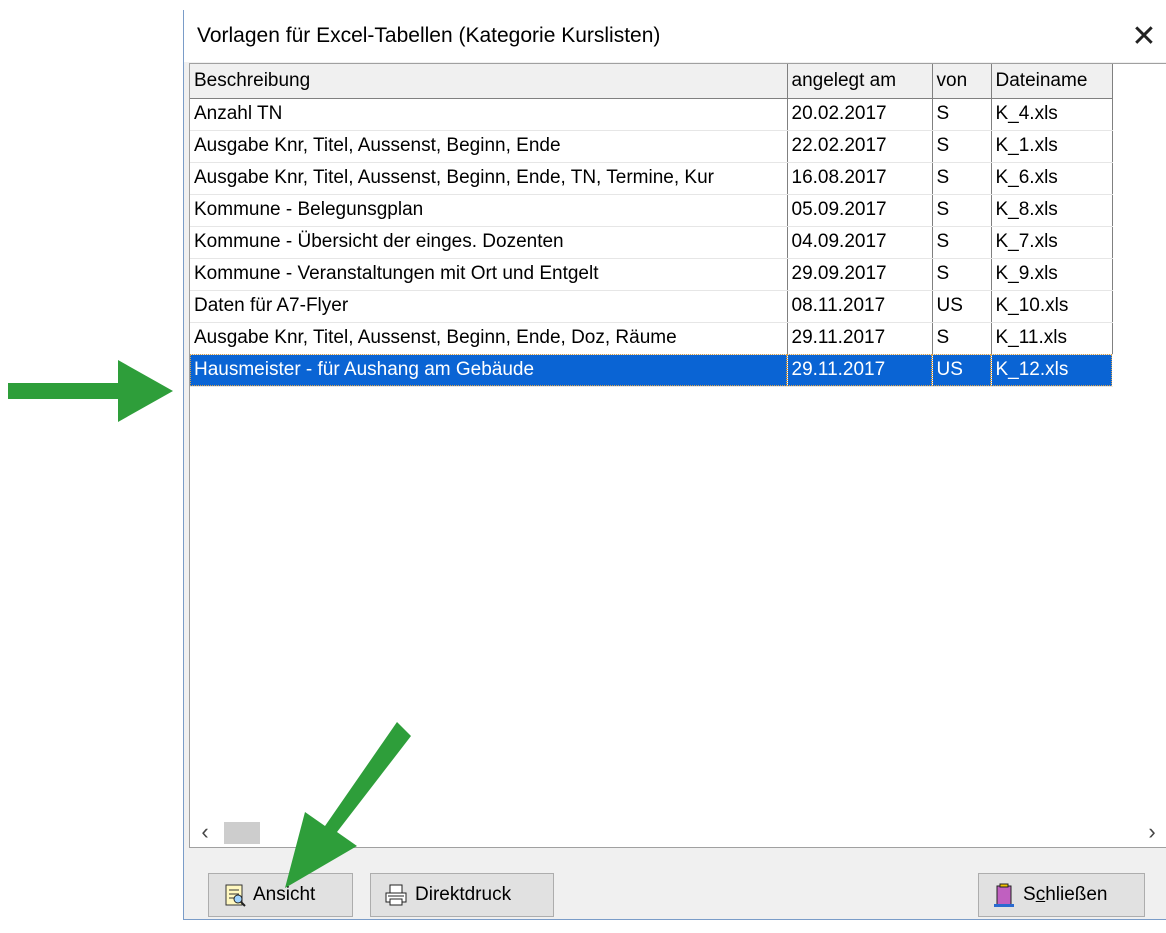 The image size is (1166, 933). What do you see at coordinates (860, 81) in the screenshot?
I see `column-header-angelegt-am: angelegt am` at bounding box center [860, 81].